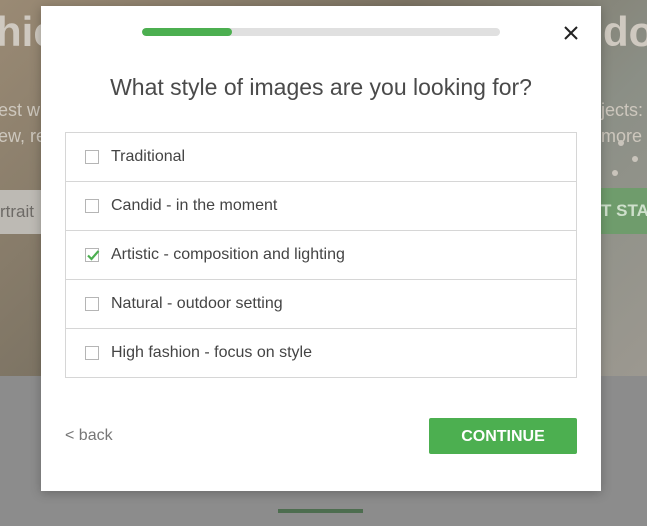 This screenshot has width=647, height=526. I want to click on checkmark-icon, so click(93, 255).